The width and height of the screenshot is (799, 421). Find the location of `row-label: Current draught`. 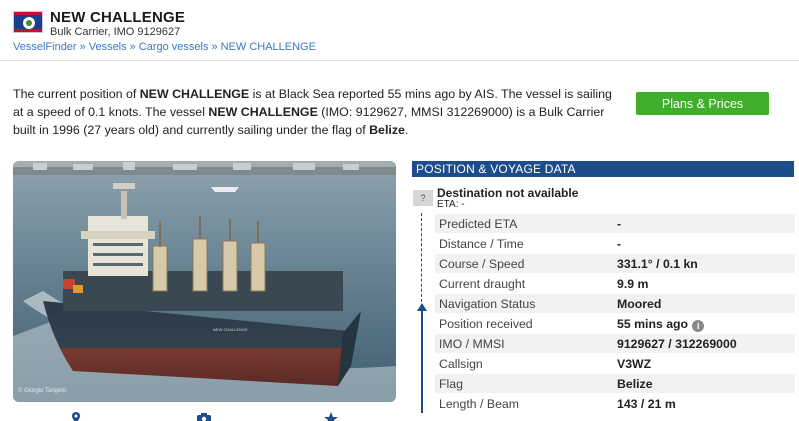

row-label: Current draught is located at coordinates (482, 284).